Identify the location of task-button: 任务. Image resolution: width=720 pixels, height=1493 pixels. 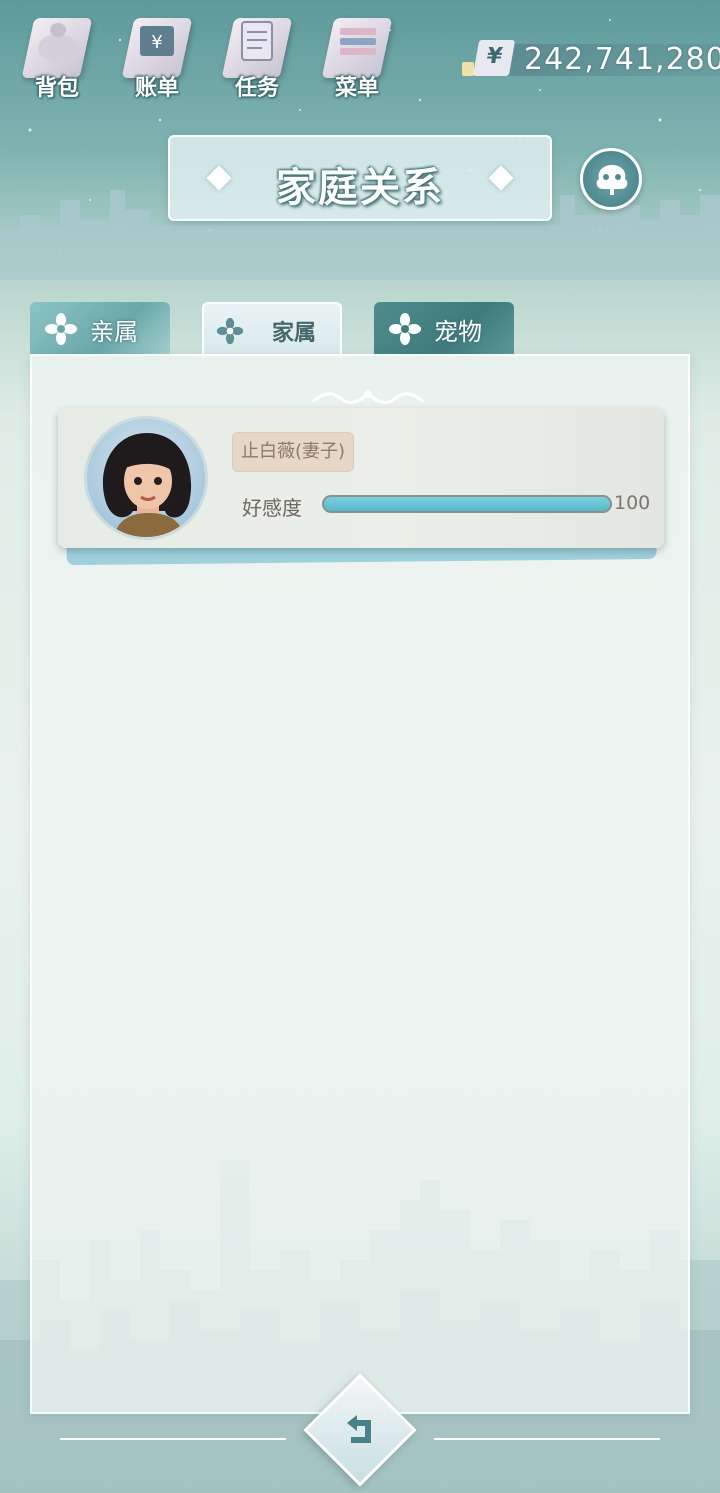
(257, 54).